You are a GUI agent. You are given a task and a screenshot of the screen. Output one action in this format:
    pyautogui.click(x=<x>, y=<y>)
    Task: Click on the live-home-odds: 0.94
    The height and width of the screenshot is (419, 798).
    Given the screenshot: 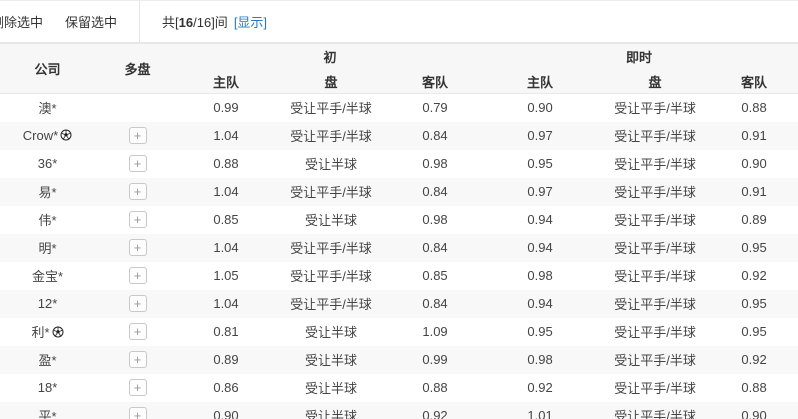 What is the action you would take?
    pyautogui.click(x=540, y=303)
    